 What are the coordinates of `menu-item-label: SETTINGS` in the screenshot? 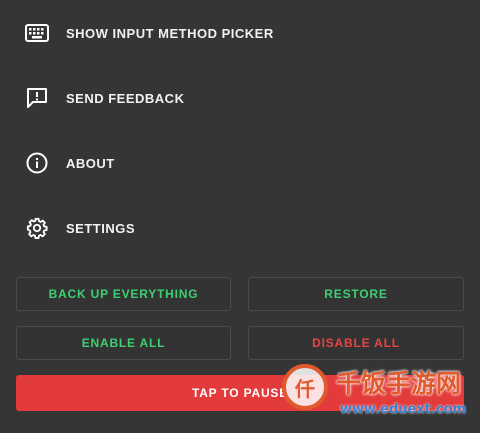 It's located at (101, 228).